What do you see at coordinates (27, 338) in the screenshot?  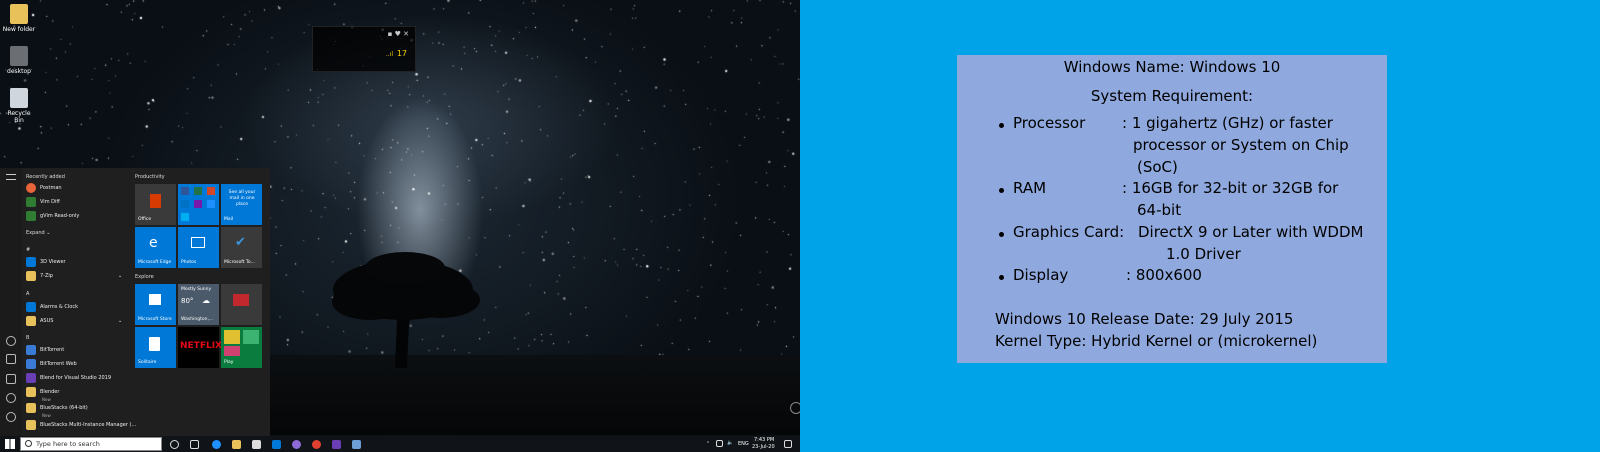 I see `section-letter-b: B` at bounding box center [27, 338].